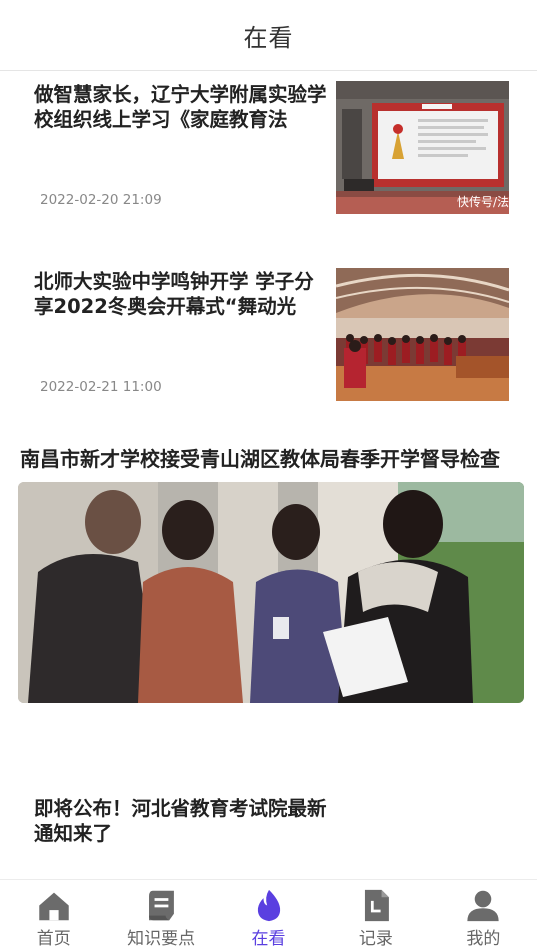  Describe the element at coordinates (268, 939) in the screenshot. I see `tab-label: 在看` at that location.